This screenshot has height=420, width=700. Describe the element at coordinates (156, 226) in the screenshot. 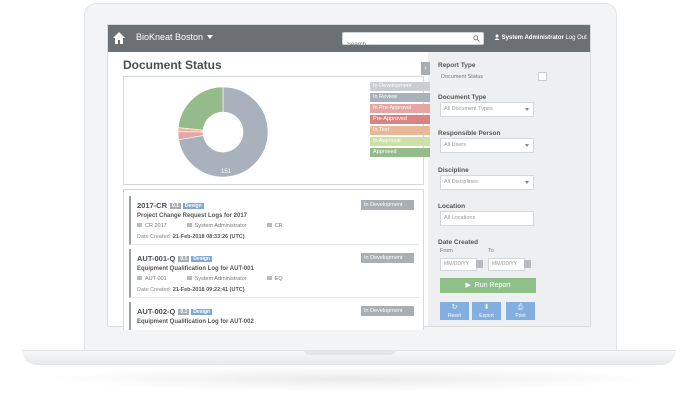

I see `document-ref: CR 2017` at that location.